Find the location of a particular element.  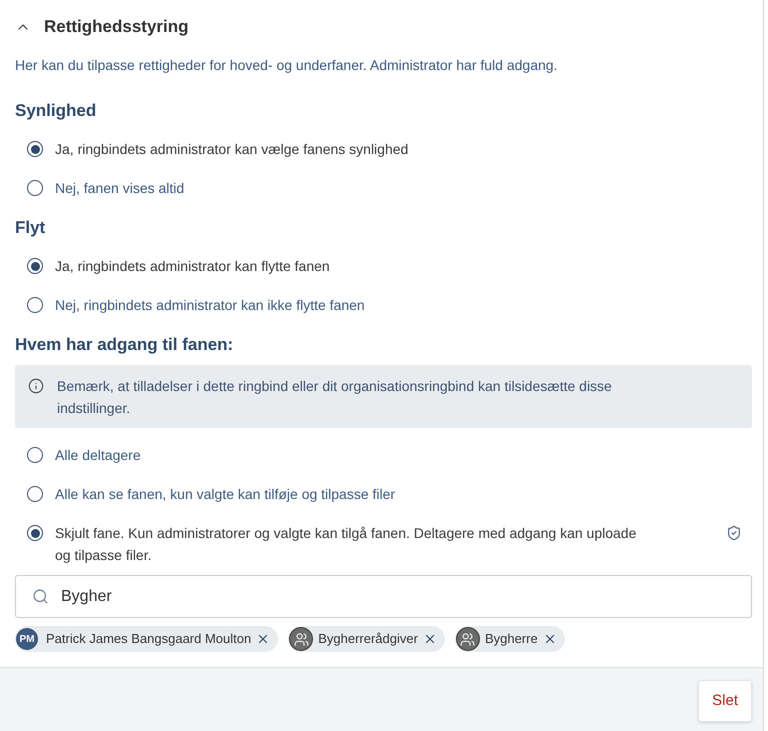

search-field: Bygher is located at coordinates (383, 596).